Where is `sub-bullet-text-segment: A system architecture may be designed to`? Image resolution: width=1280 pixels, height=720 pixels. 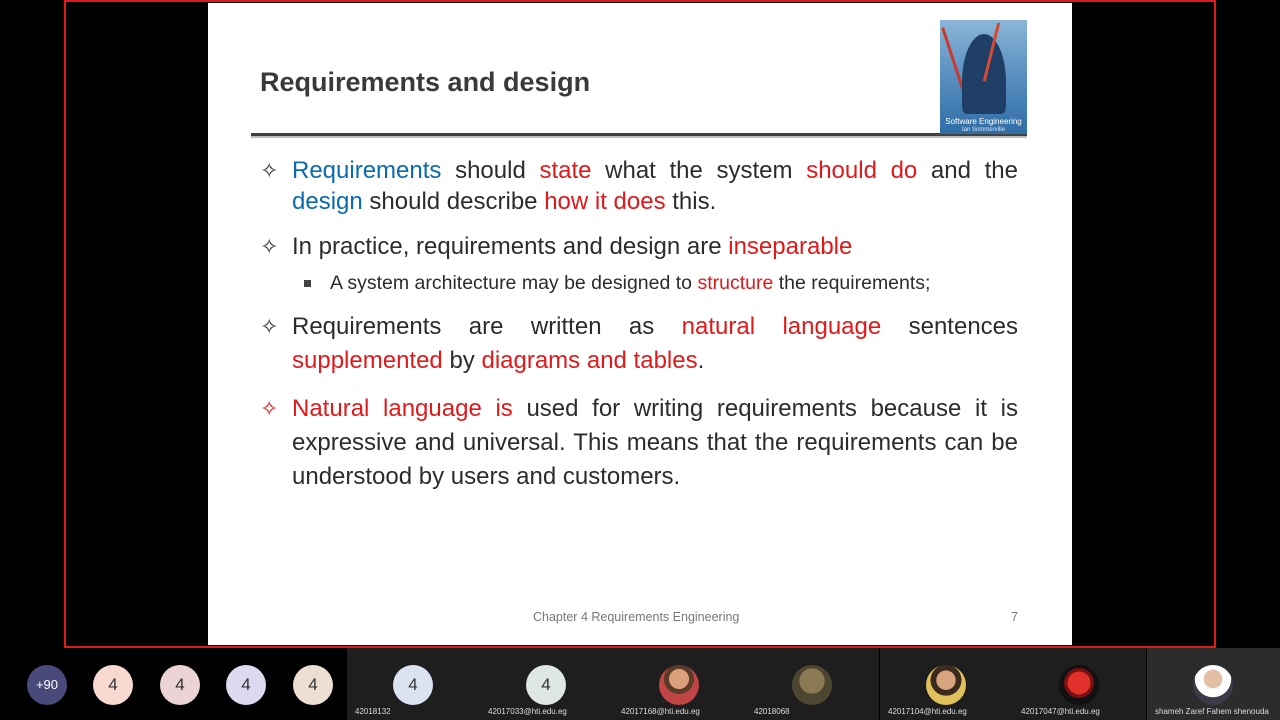 sub-bullet-text-segment: A system architecture may be designed to is located at coordinates (514, 283).